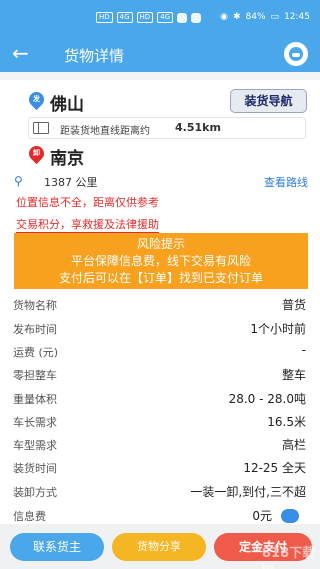  Describe the element at coordinates (41, 128) in the screenshot. I see `map-icon` at that location.